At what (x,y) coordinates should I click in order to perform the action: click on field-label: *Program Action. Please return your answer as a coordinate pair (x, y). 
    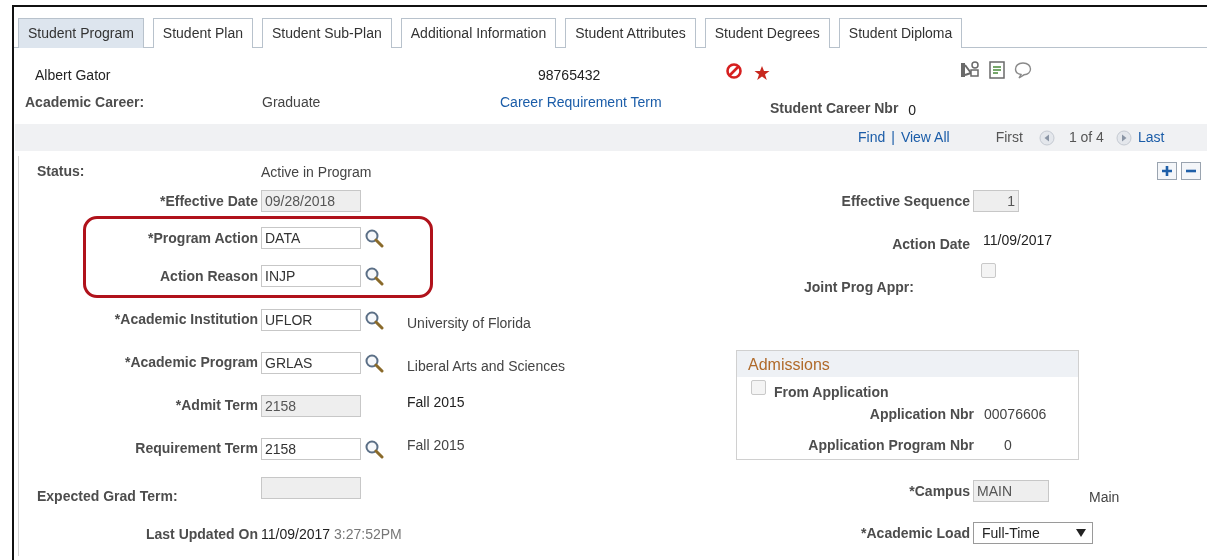
    Looking at the image, I should click on (203, 238).